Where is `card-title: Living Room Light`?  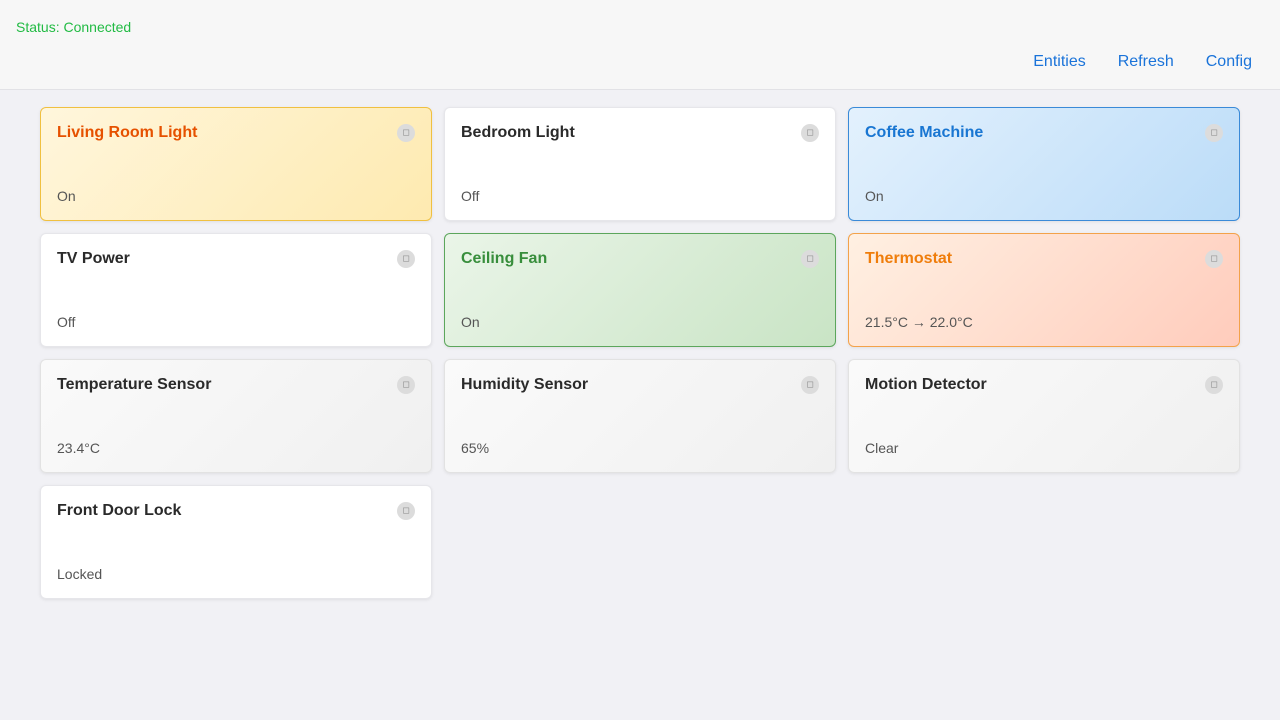
card-title: Living Room Light is located at coordinates (127, 132).